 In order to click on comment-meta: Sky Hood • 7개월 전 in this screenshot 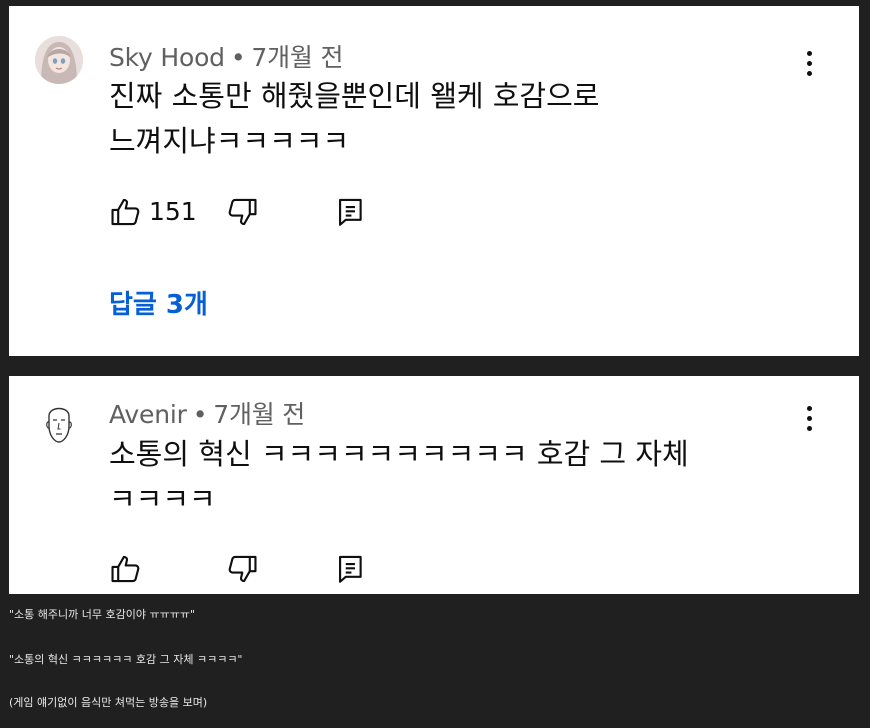, I will do `click(226, 56)`.